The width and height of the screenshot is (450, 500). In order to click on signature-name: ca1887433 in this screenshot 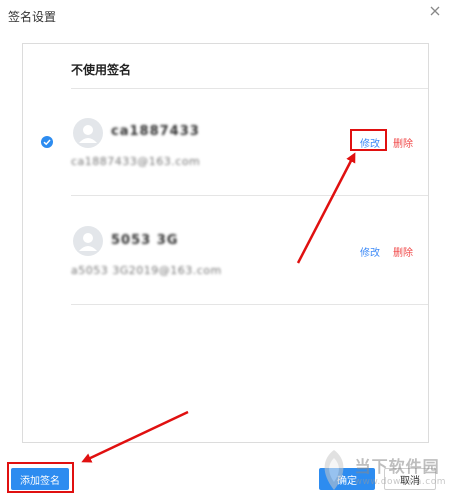, I will do `click(155, 131)`.